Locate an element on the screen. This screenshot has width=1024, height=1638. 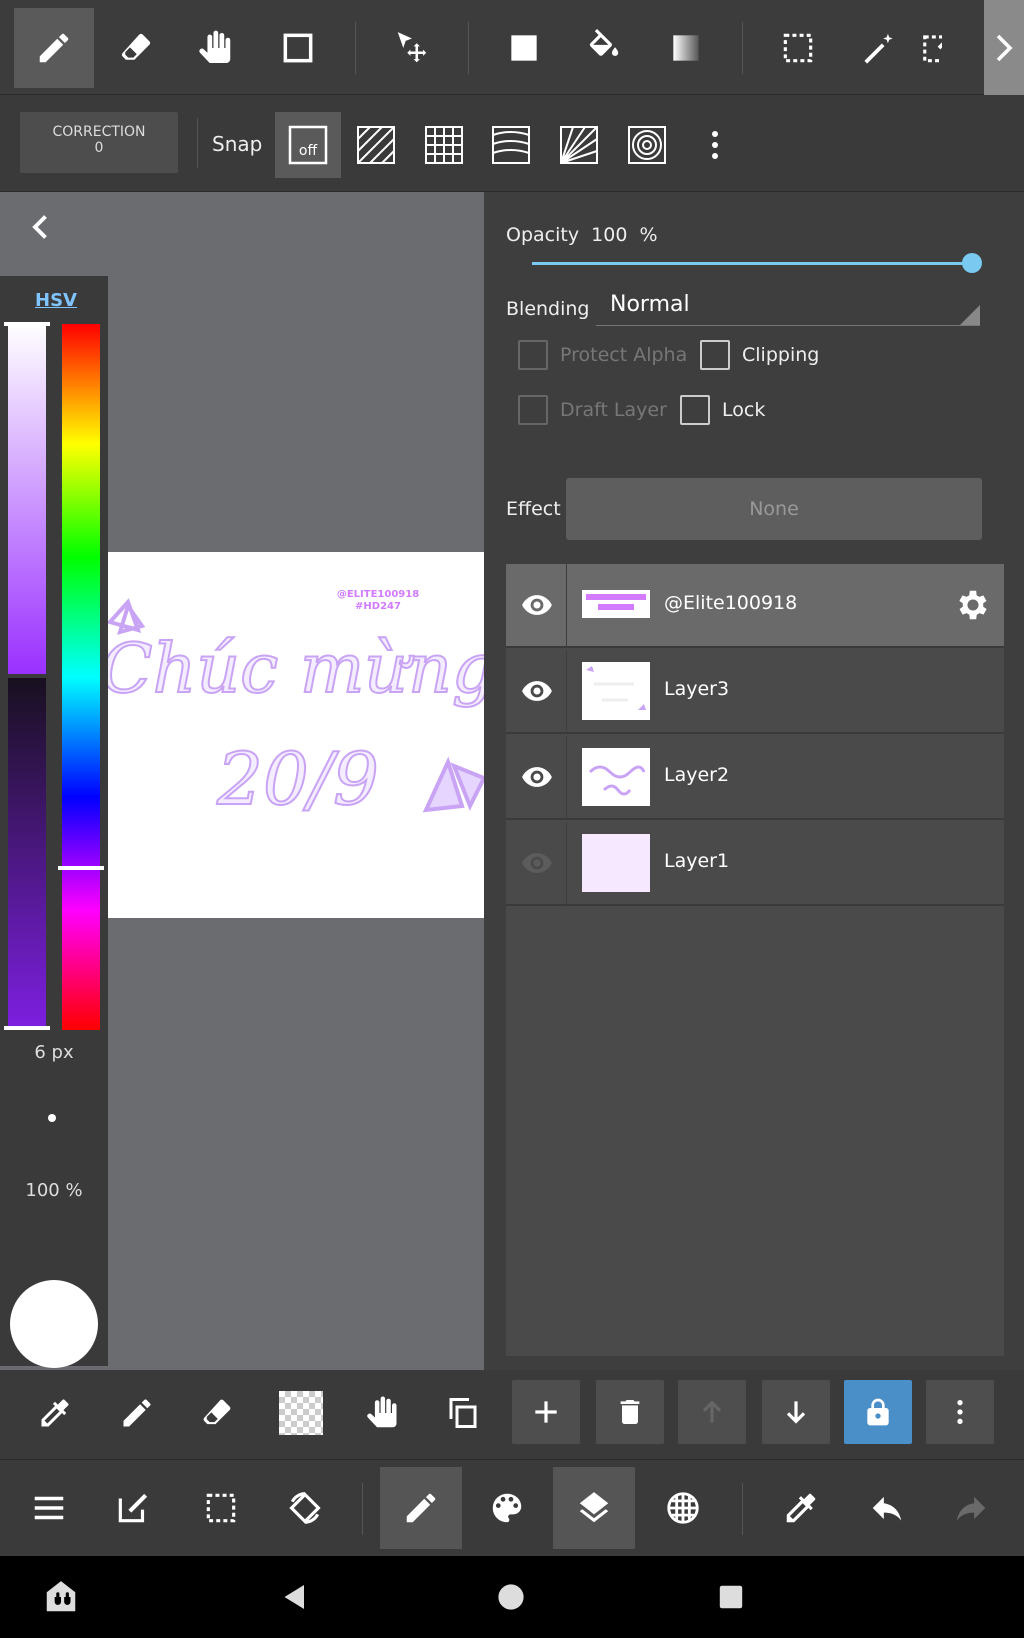
globe-grid-icon is located at coordinates (683, 1508).